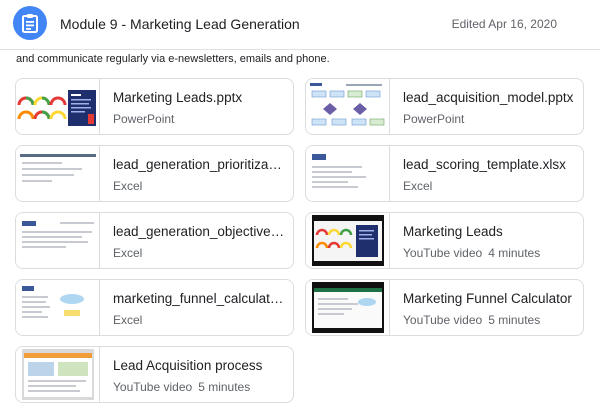 The height and width of the screenshot is (414, 600). Describe the element at coordinates (444, 106) in the screenshot. I see `attachment-card: lead_acquisition_model.pptx PowerPoint` at that location.